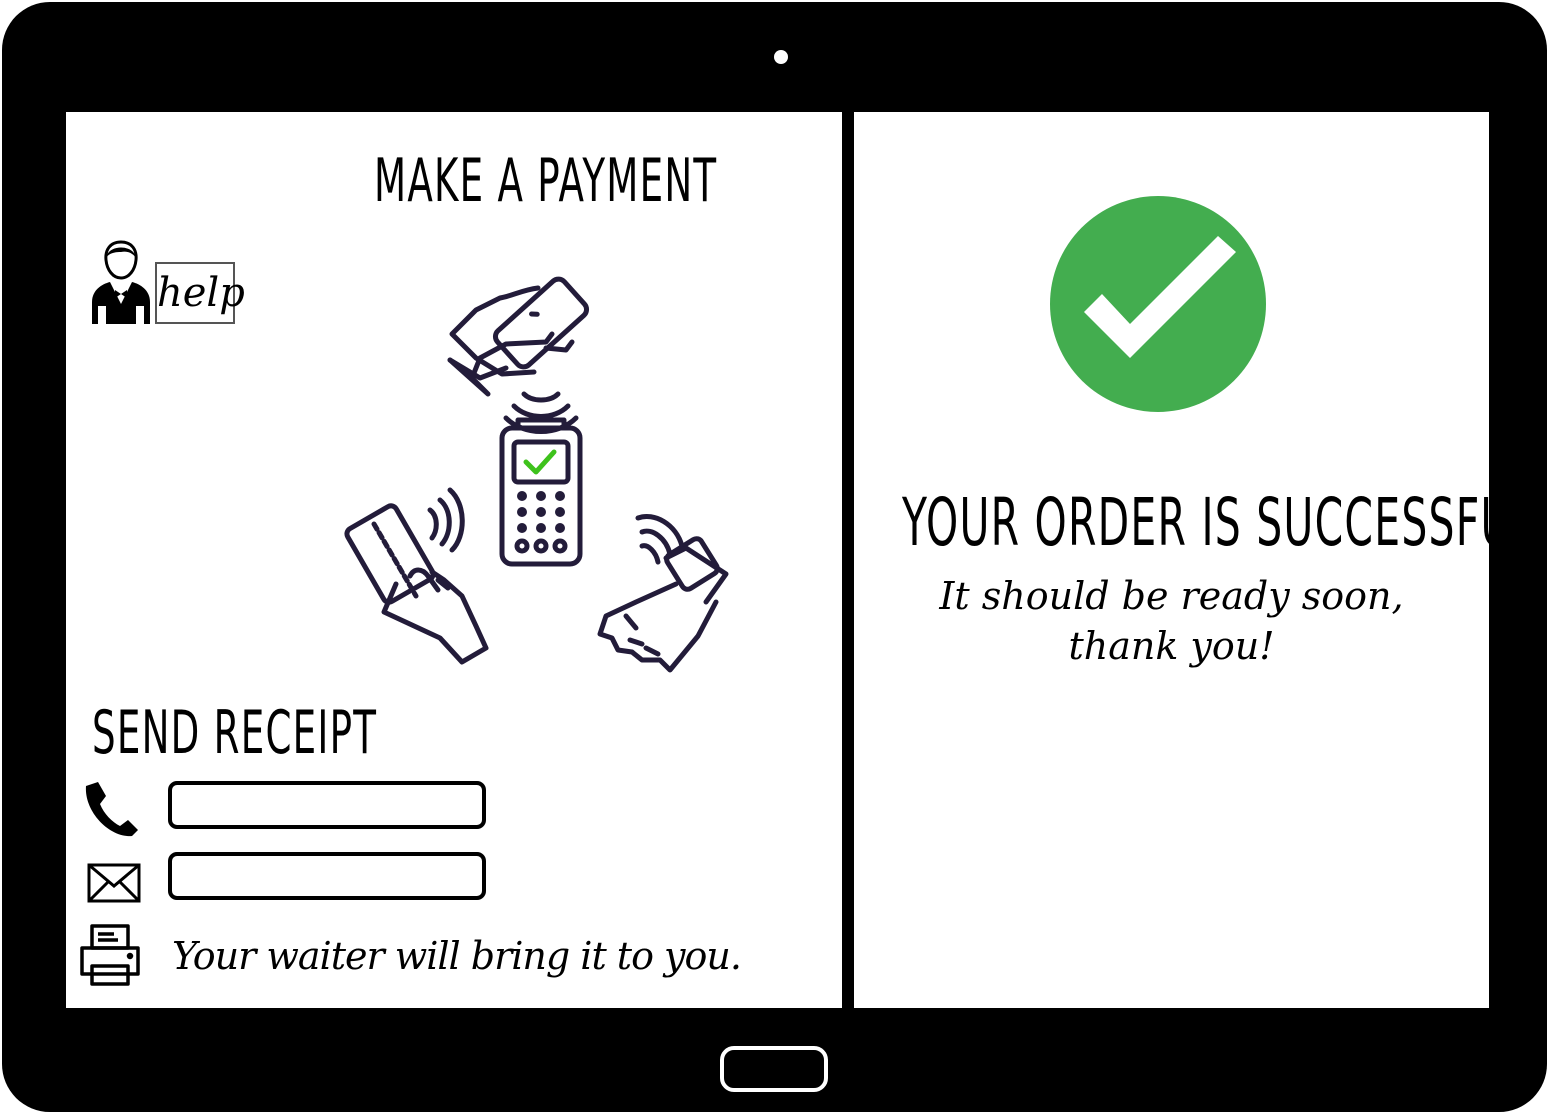  I want to click on email-field, so click(327, 876).